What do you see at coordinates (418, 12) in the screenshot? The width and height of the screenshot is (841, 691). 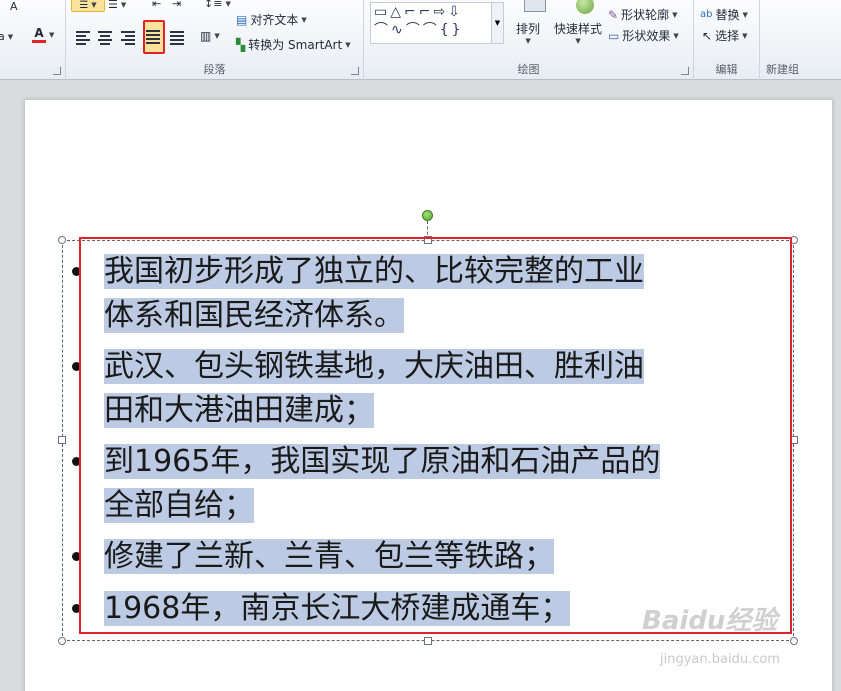 I see `shapes-gallery-row1: ▭△⌐⌐⇨⇩` at bounding box center [418, 12].